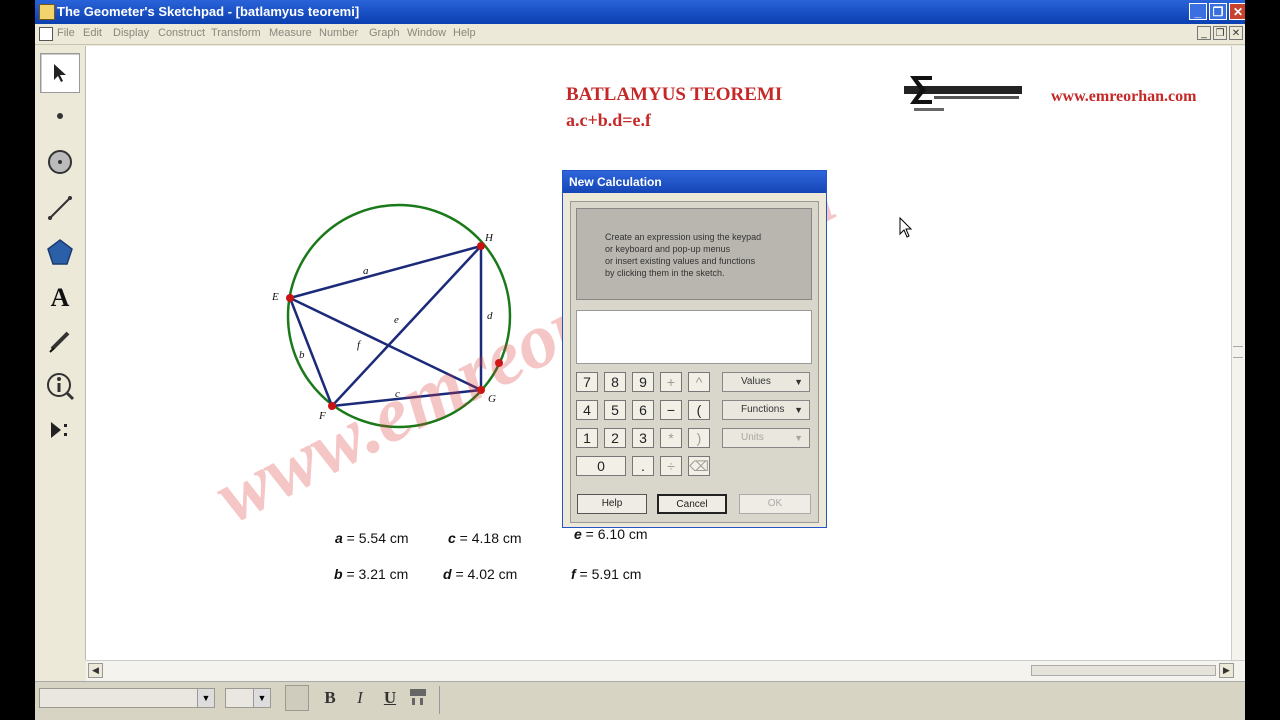  What do you see at coordinates (766, 410) in the screenshot?
I see `functions-menu: Functions ▼` at bounding box center [766, 410].